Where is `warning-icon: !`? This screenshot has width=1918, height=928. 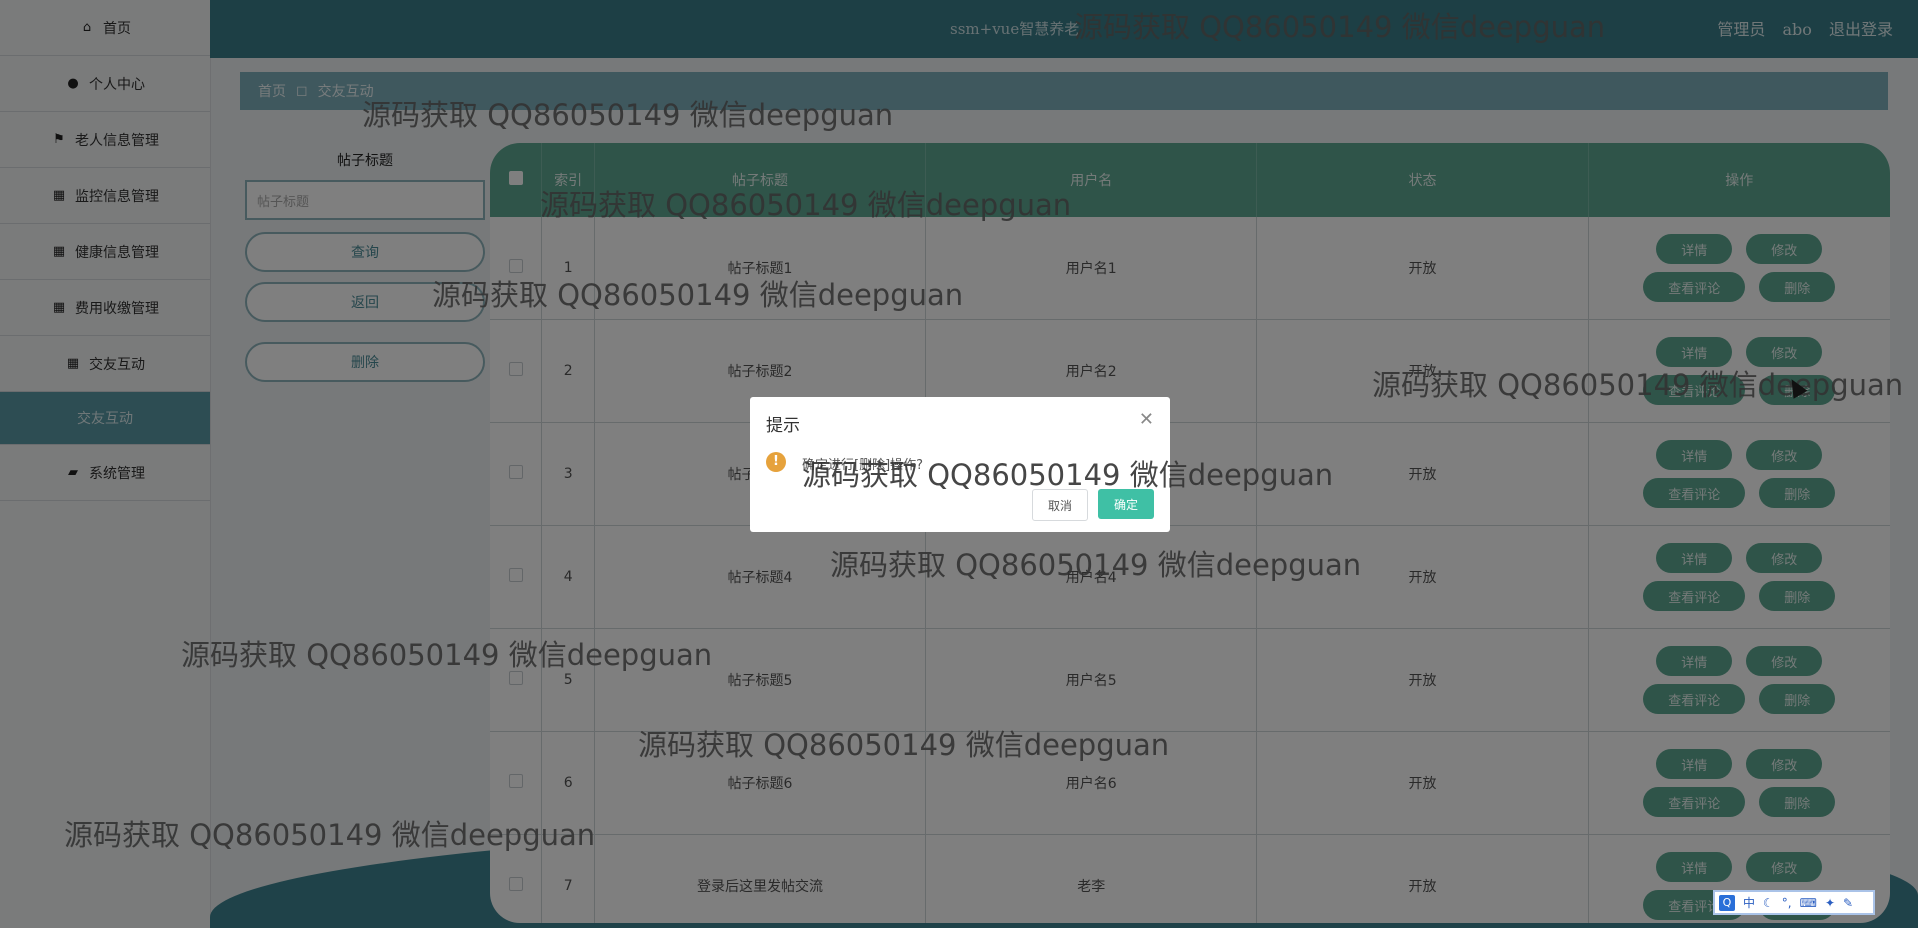 warning-icon: ! is located at coordinates (776, 462).